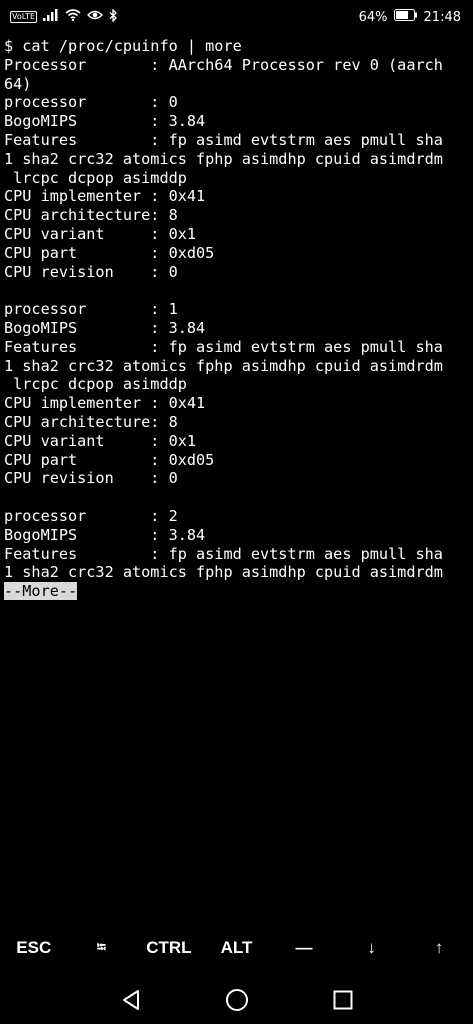 The height and width of the screenshot is (1024, 473). I want to click on navigation-bar, so click(236, 999).